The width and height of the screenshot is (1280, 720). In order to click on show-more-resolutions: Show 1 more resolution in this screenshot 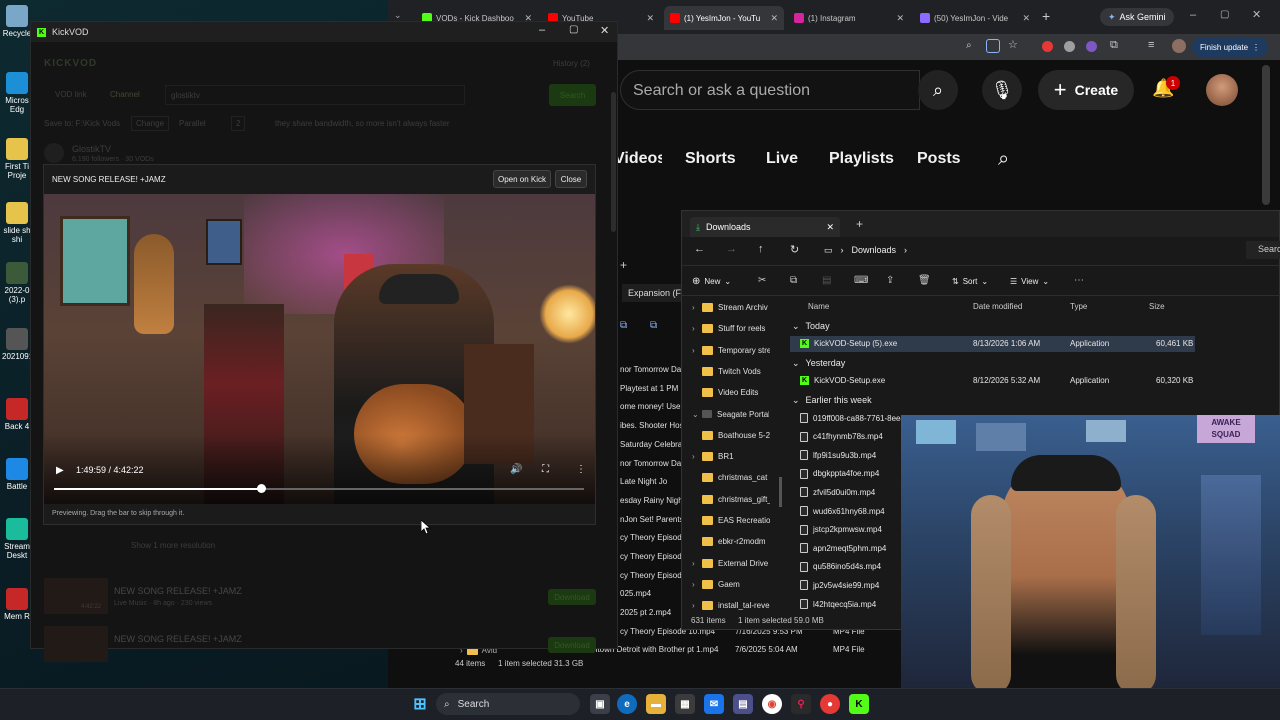, I will do `click(173, 545)`.